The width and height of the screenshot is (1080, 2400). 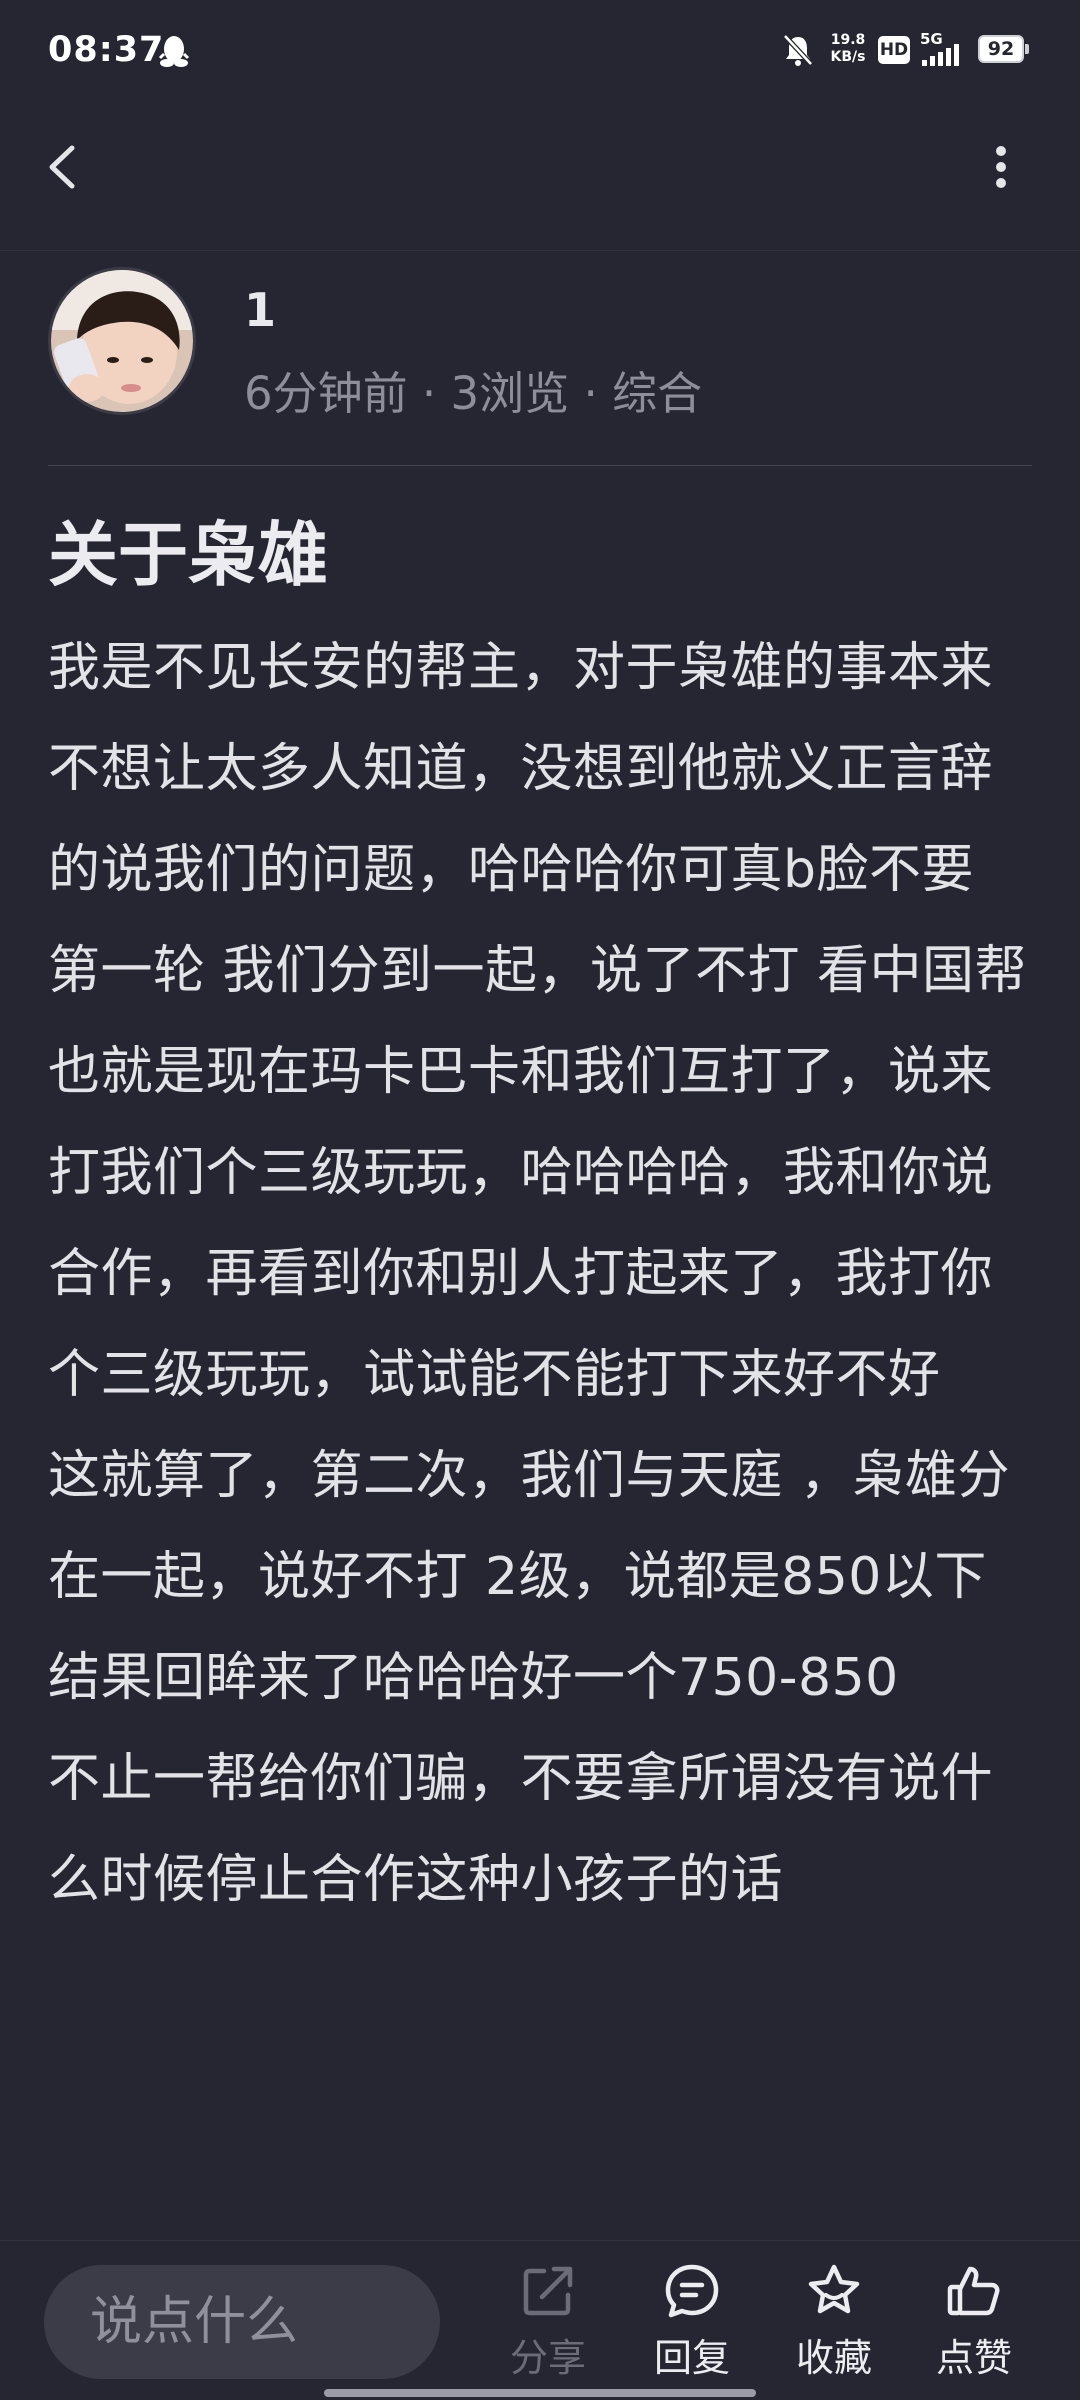 What do you see at coordinates (973, 2358) in the screenshot?
I see `like-label: 点赞` at bounding box center [973, 2358].